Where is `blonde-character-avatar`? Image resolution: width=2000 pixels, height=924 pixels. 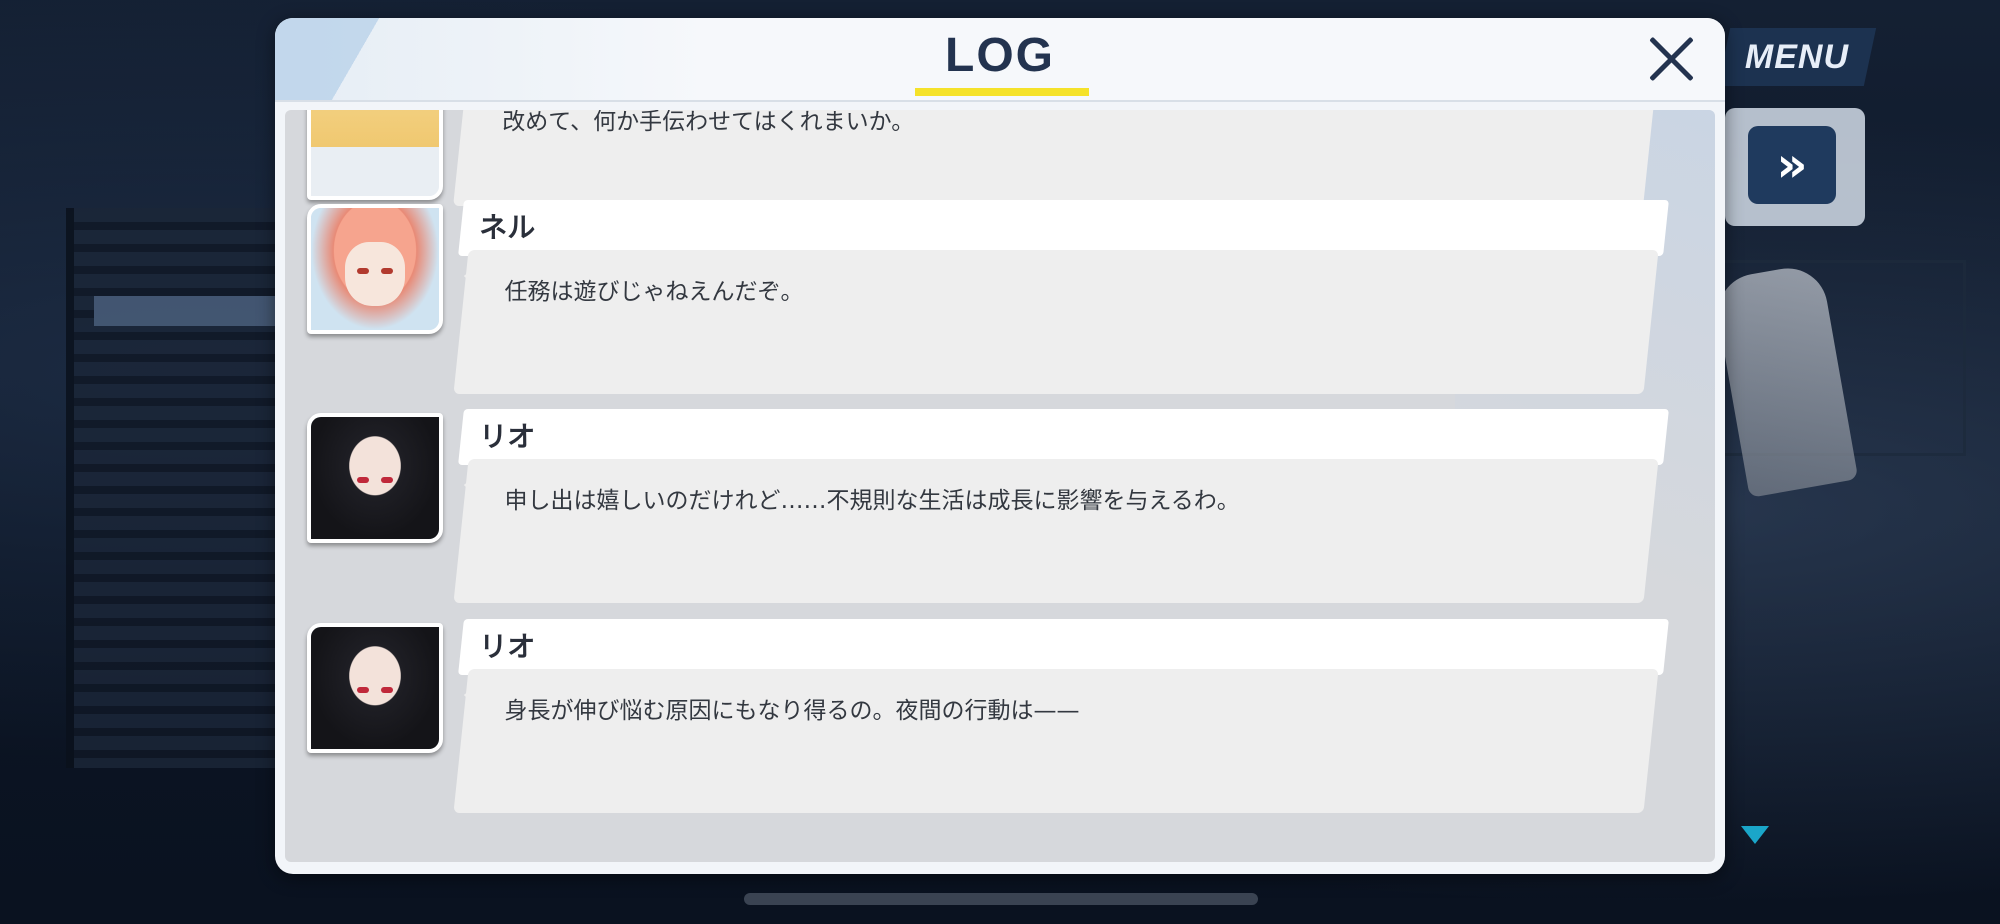 blonde-character-avatar is located at coordinates (375, 155).